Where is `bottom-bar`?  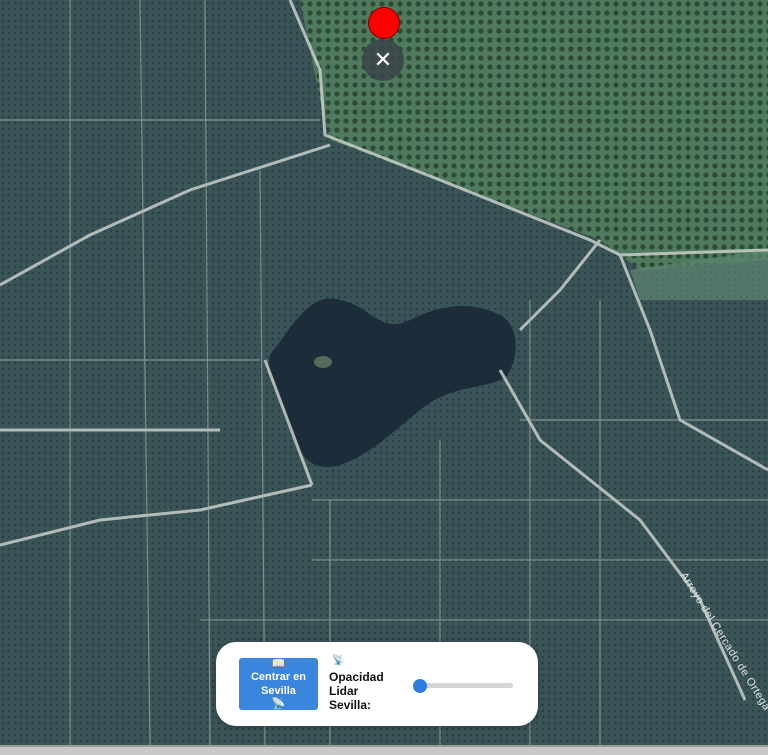 bottom-bar is located at coordinates (384, 750).